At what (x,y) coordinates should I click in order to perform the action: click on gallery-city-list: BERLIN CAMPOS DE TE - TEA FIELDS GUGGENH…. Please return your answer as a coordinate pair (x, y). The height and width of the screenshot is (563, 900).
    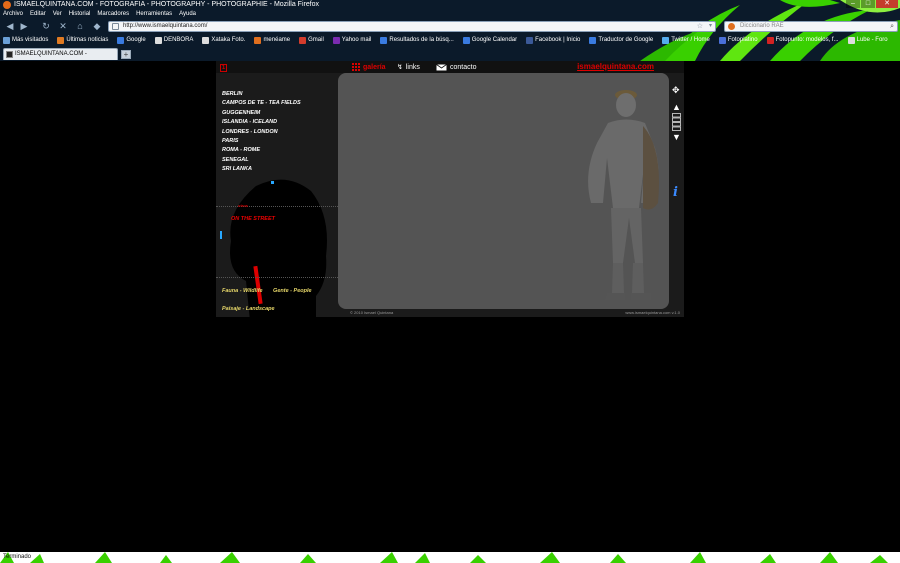
    Looking at the image, I should click on (261, 132).